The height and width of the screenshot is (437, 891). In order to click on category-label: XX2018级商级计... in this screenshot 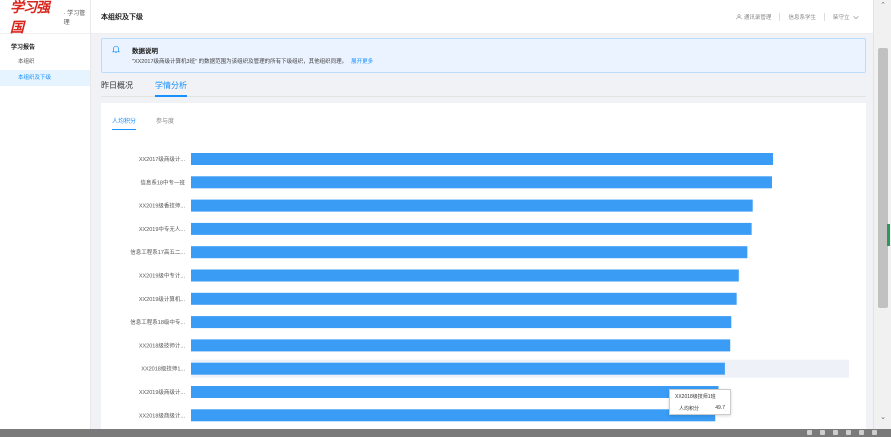, I will do `click(162, 415)`.